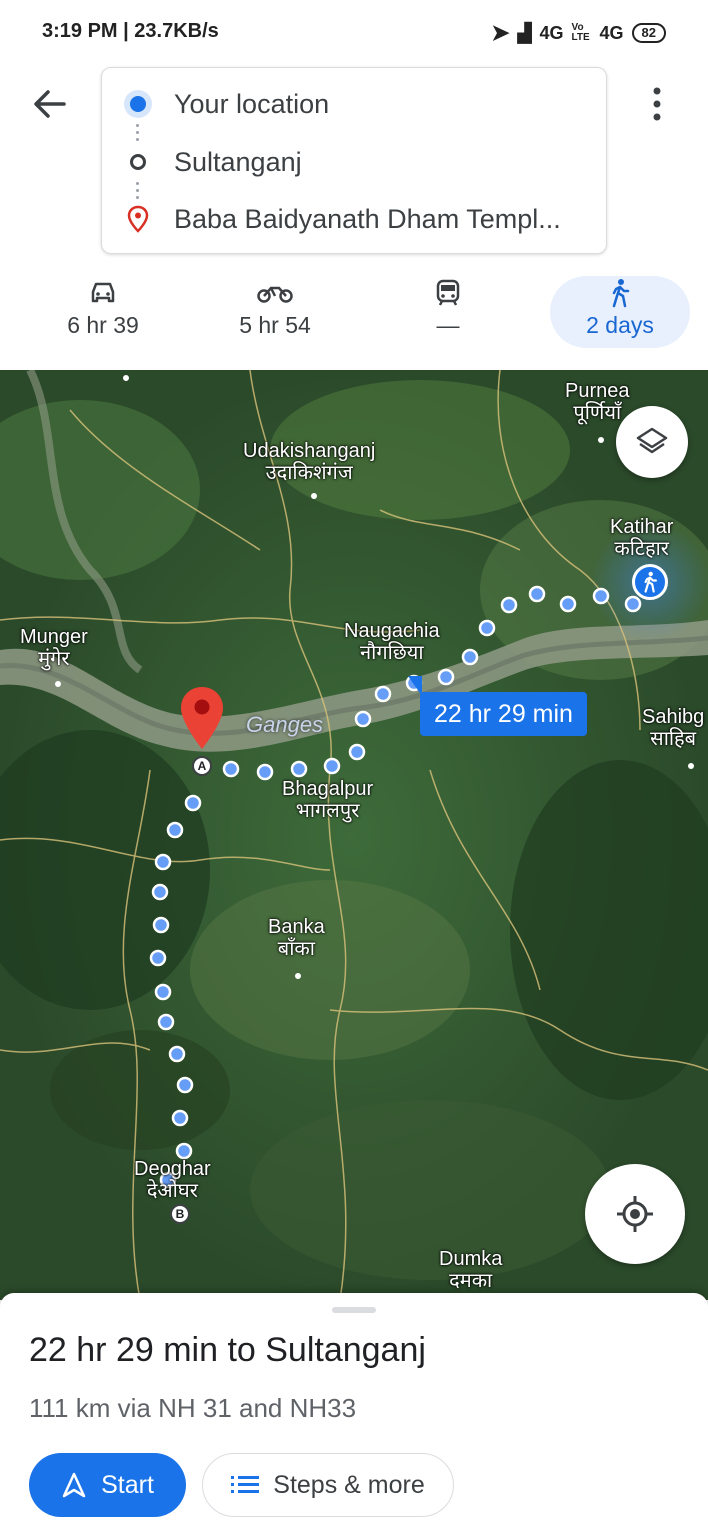 The width and height of the screenshot is (708, 1536). I want to click on stop-origin: Your location, so click(354, 104).